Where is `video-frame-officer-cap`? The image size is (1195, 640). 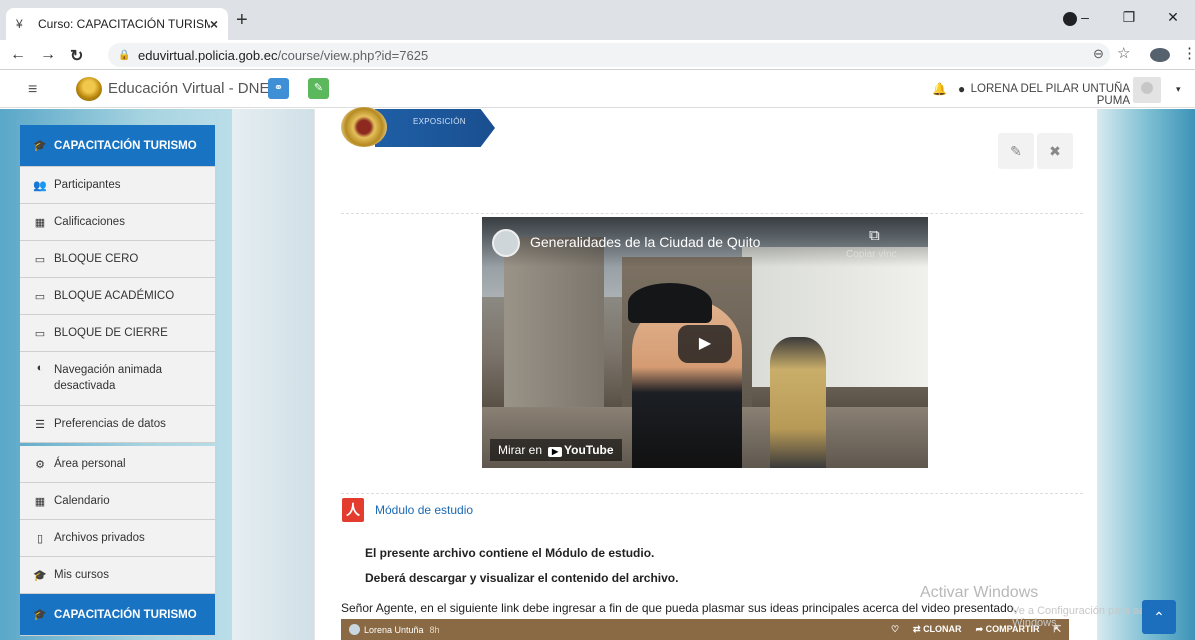
video-frame-officer-cap is located at coordinates (670, 303).